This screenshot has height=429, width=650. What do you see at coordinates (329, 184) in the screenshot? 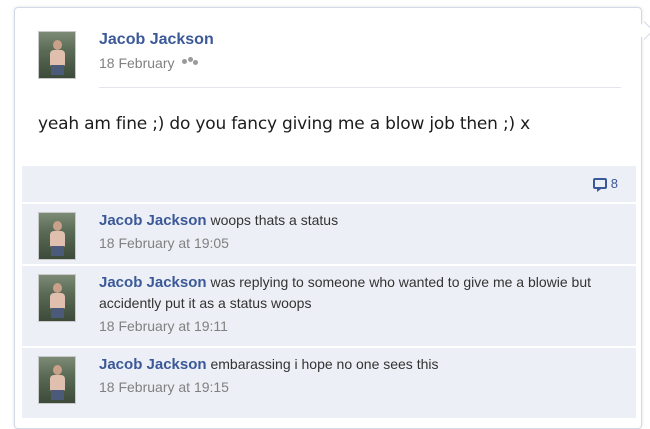
I see `comment-count-bar: 8` at bounding box center [329, 184].